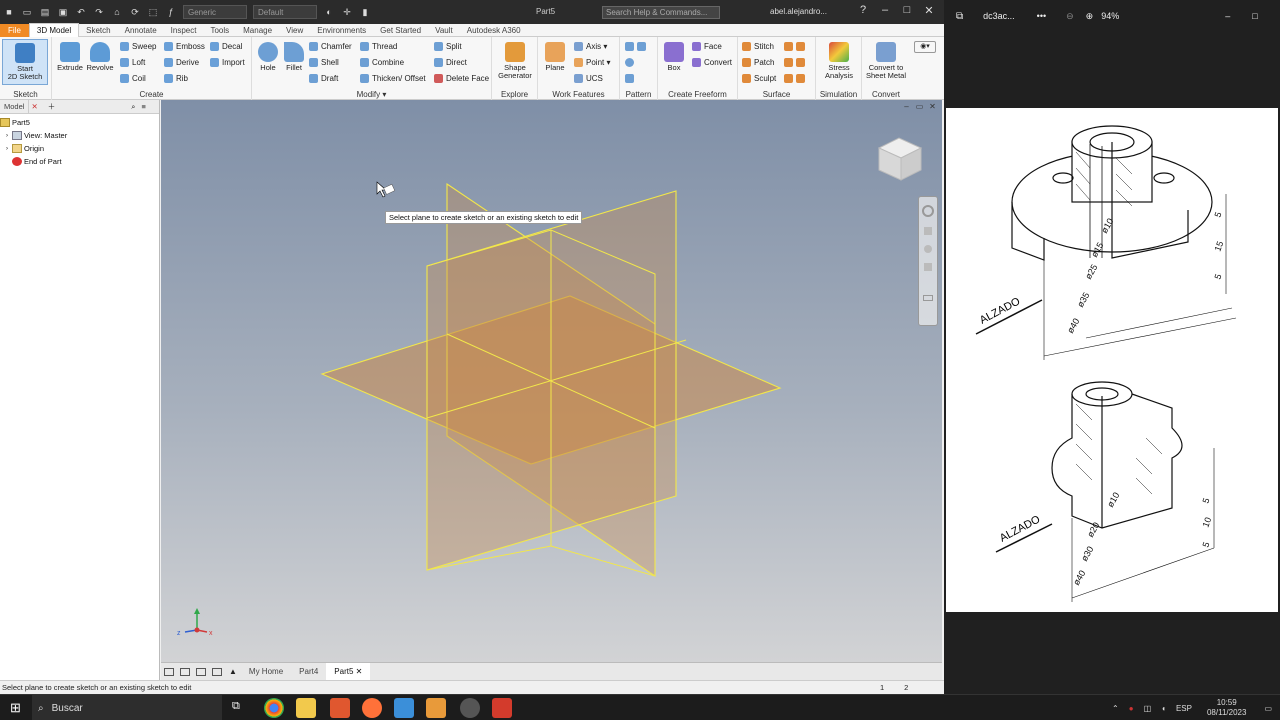  I want to click on clock: 10:59 08/11/2023, so click(1226, 708).